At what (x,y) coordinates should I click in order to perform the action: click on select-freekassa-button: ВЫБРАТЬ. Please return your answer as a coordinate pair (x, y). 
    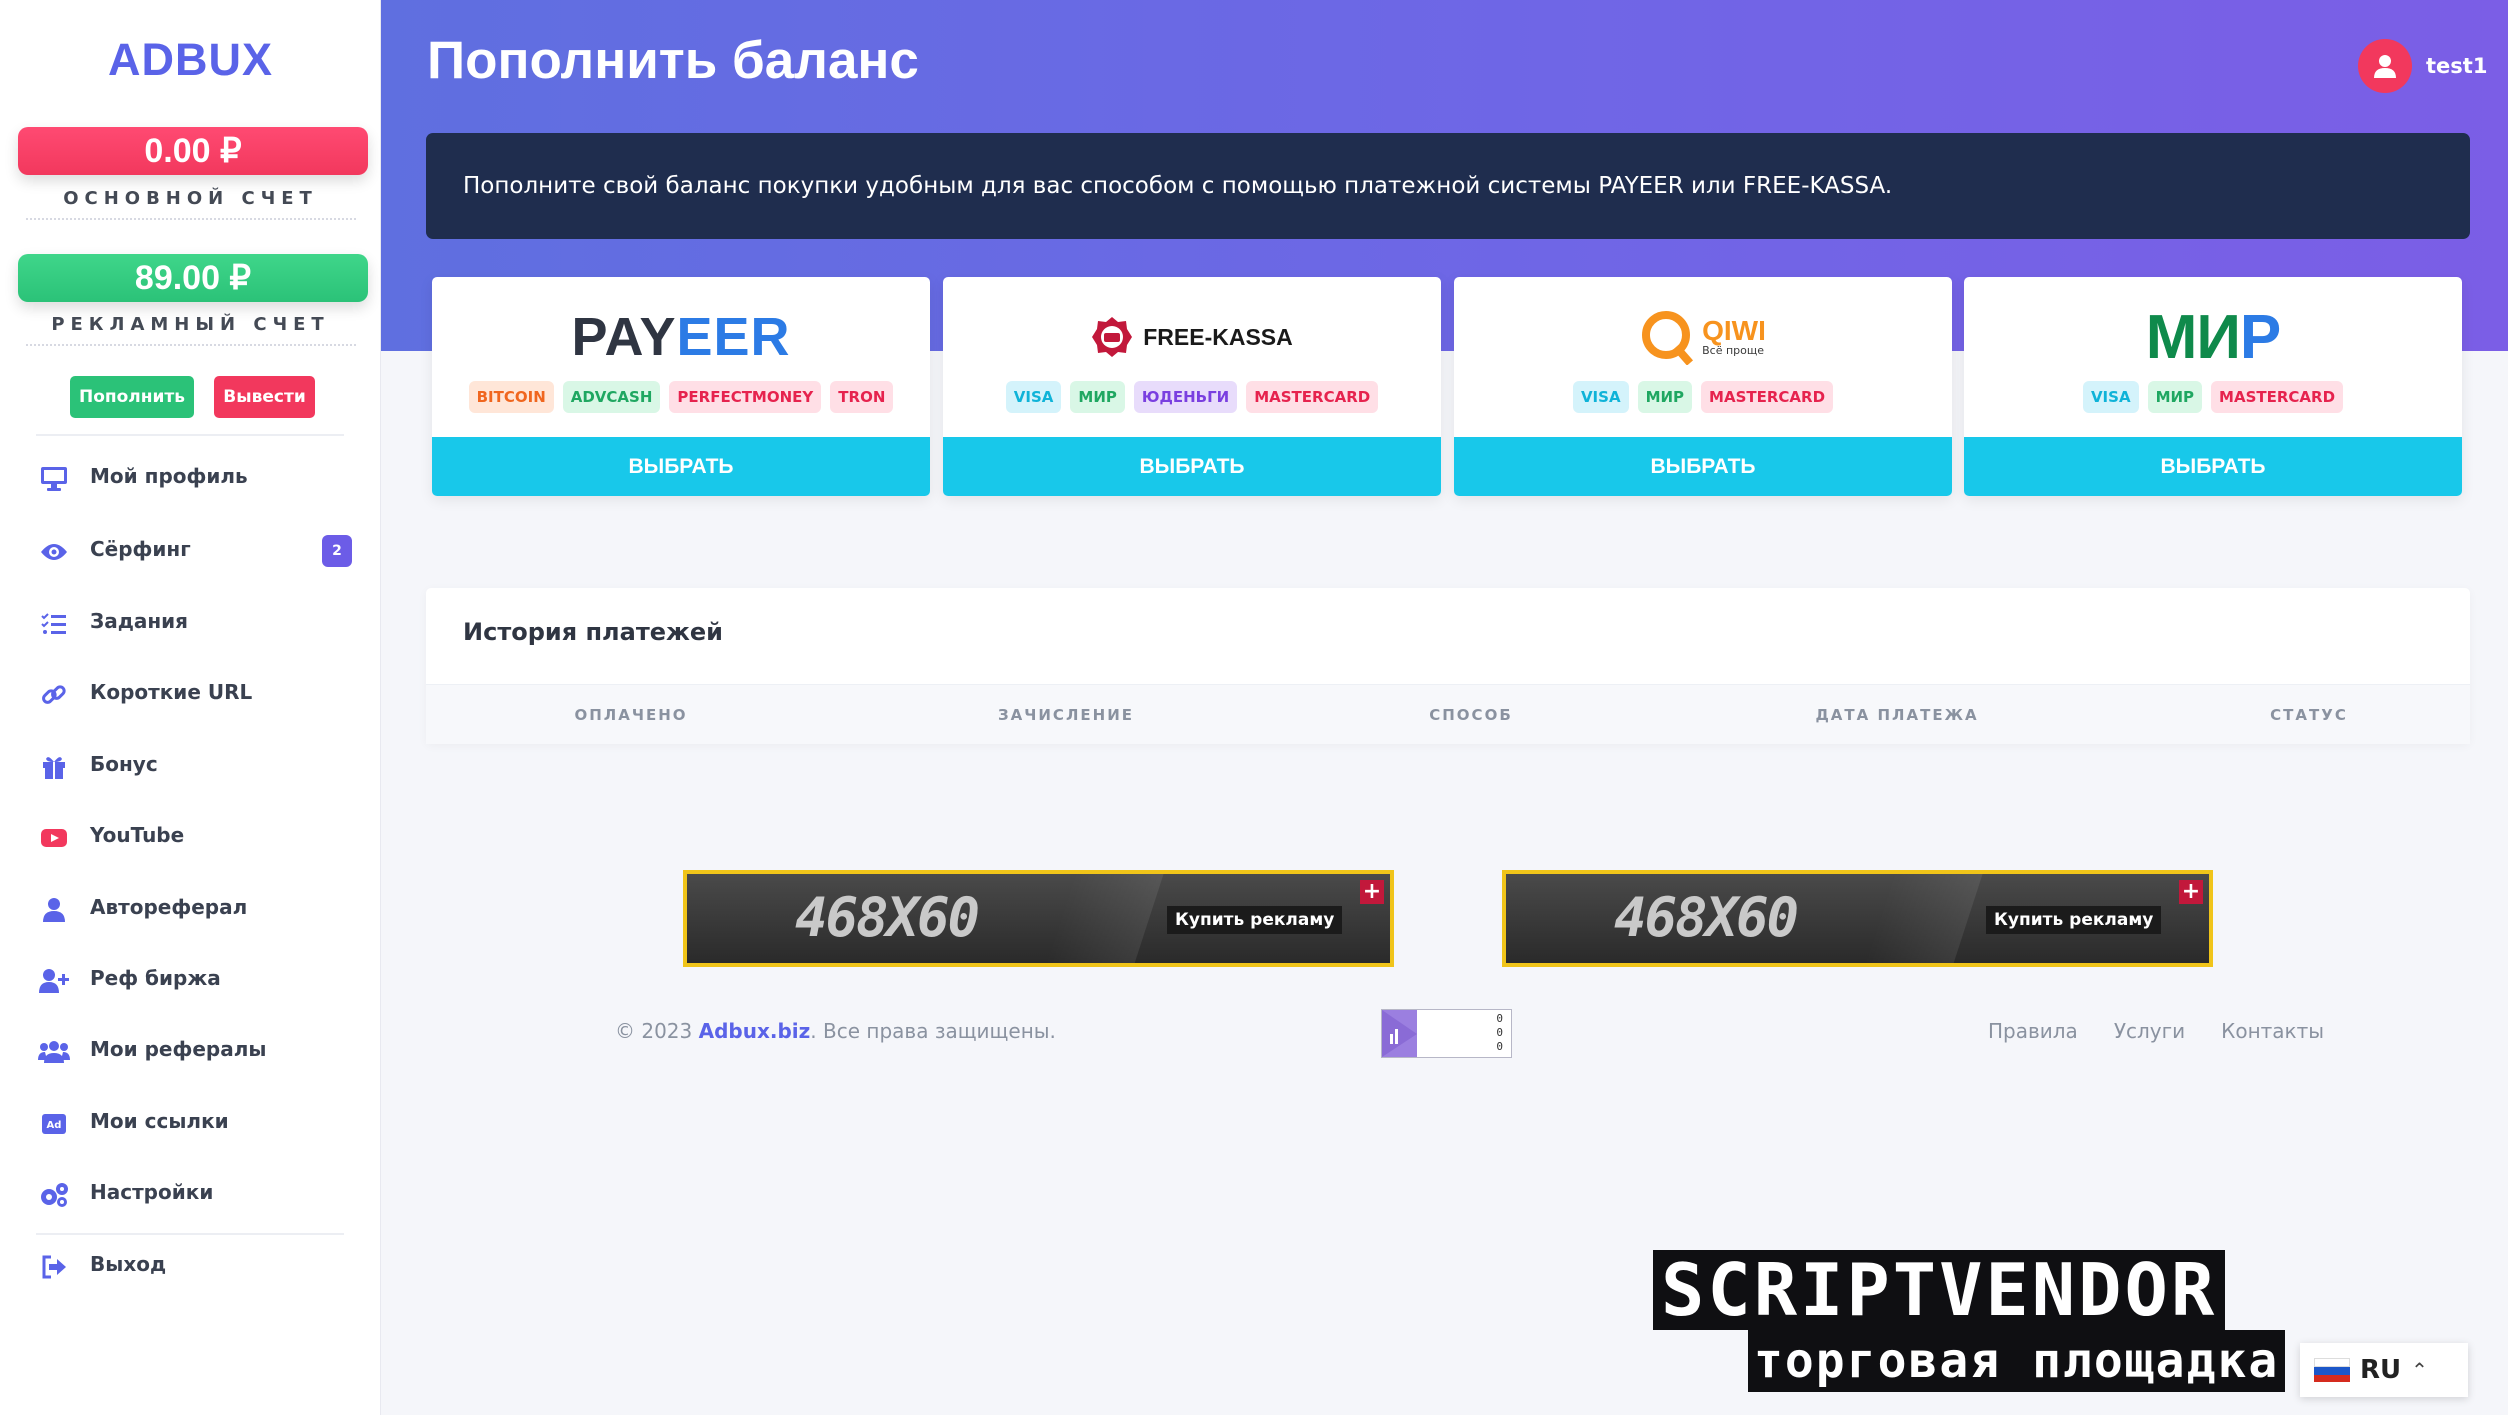
    Looking at the image, I should click on (1192, 466).